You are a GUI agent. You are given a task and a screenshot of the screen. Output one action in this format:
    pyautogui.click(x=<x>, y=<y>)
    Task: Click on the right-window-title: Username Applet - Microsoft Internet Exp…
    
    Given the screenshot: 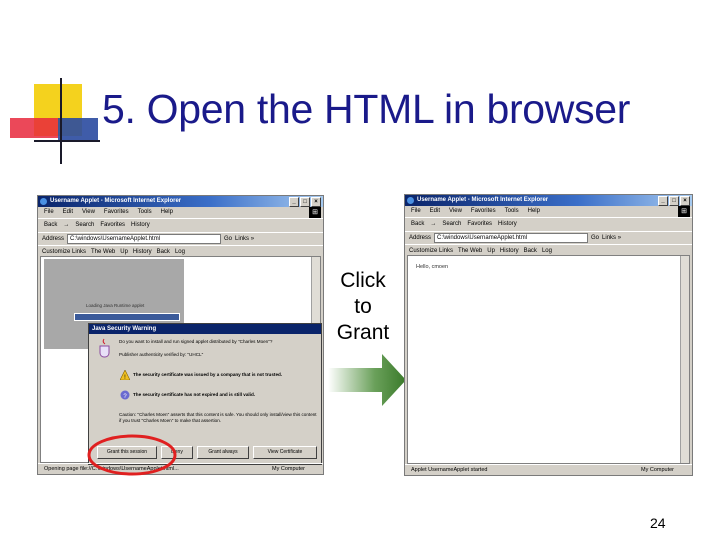 What is the action you would take?
    pyautogui.click(x=483, y=200)
    